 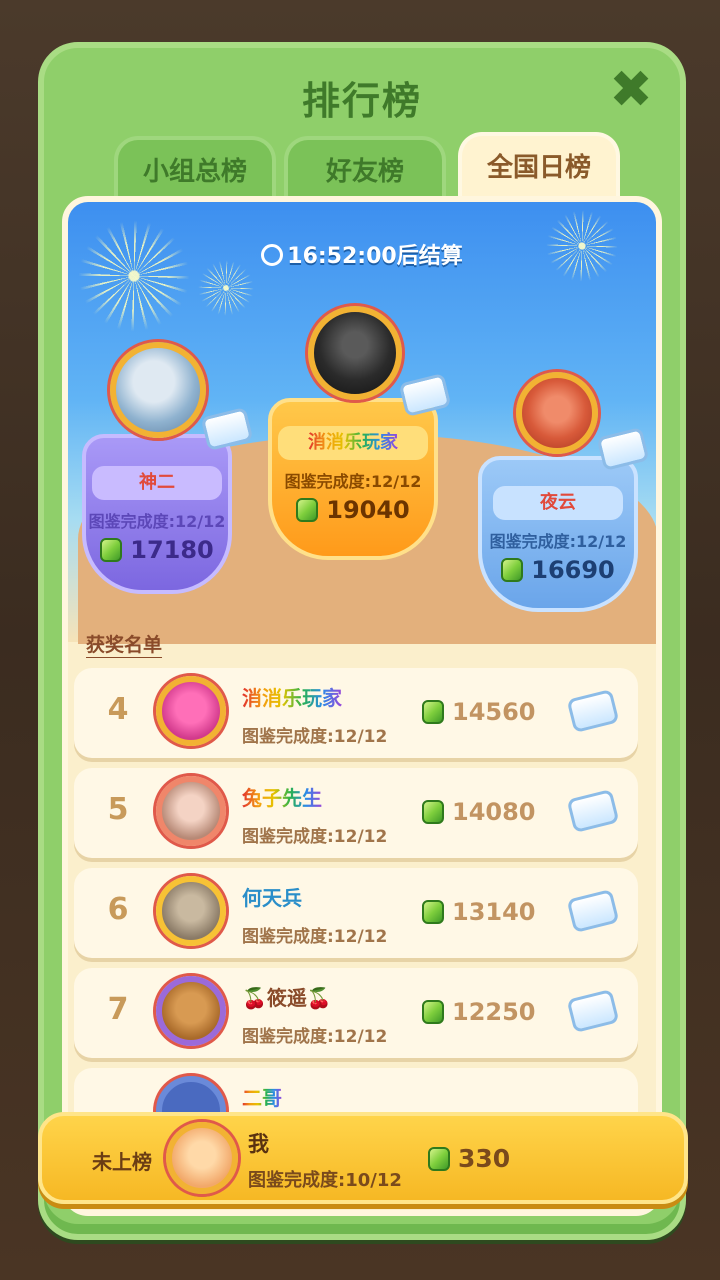 I want to click on tab-group-total: 小组总榜, so click(x=195, y=168).